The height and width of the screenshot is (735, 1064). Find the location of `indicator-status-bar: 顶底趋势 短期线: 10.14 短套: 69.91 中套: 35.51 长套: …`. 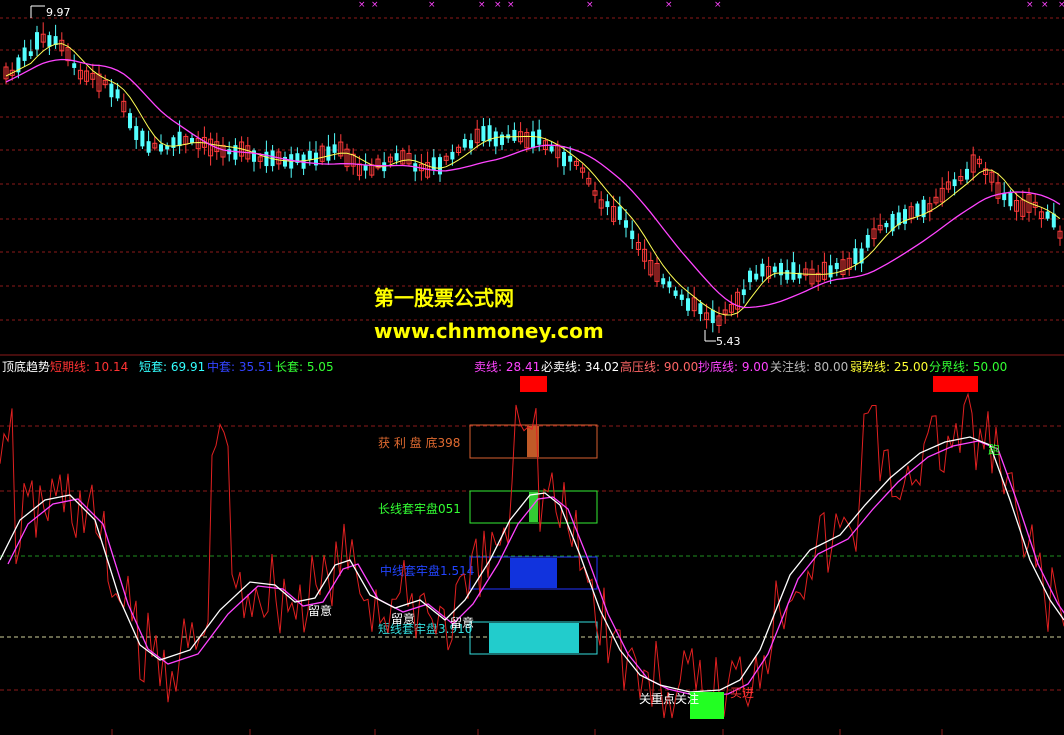

indicator-status-bar: 顶底趋势 短期线: 10.14 短套: 69.91 中套: 35.51 长套: … is located at coordinates (532, 365).